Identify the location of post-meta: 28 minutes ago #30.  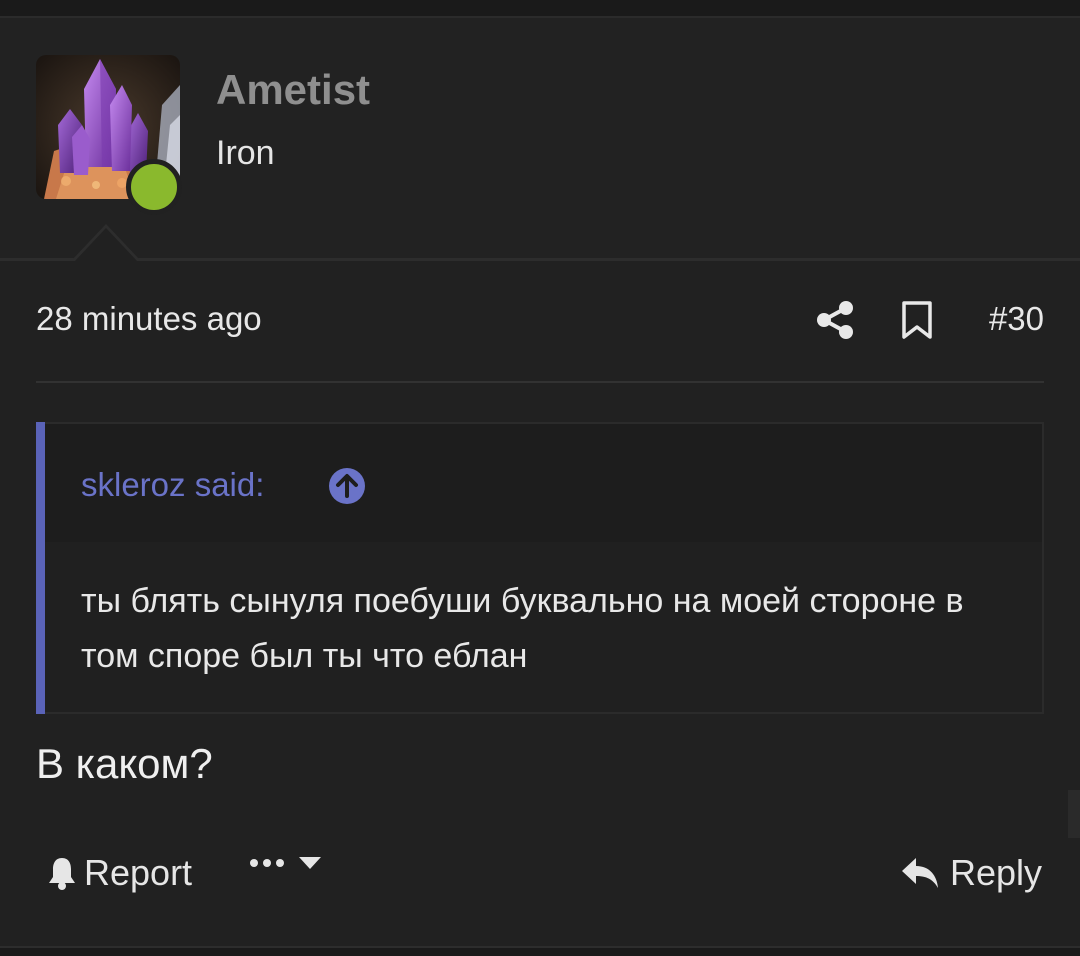
(540, 323).